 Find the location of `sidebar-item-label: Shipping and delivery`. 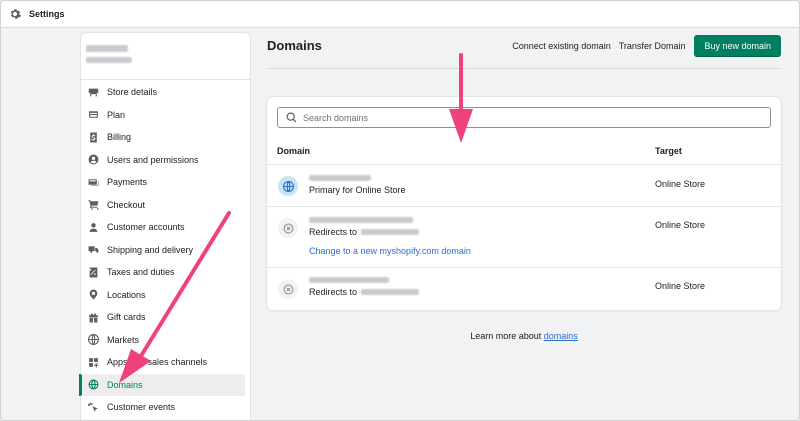

sidebar-item-label: Shipping and delivery is located at coordinates (150, 249).